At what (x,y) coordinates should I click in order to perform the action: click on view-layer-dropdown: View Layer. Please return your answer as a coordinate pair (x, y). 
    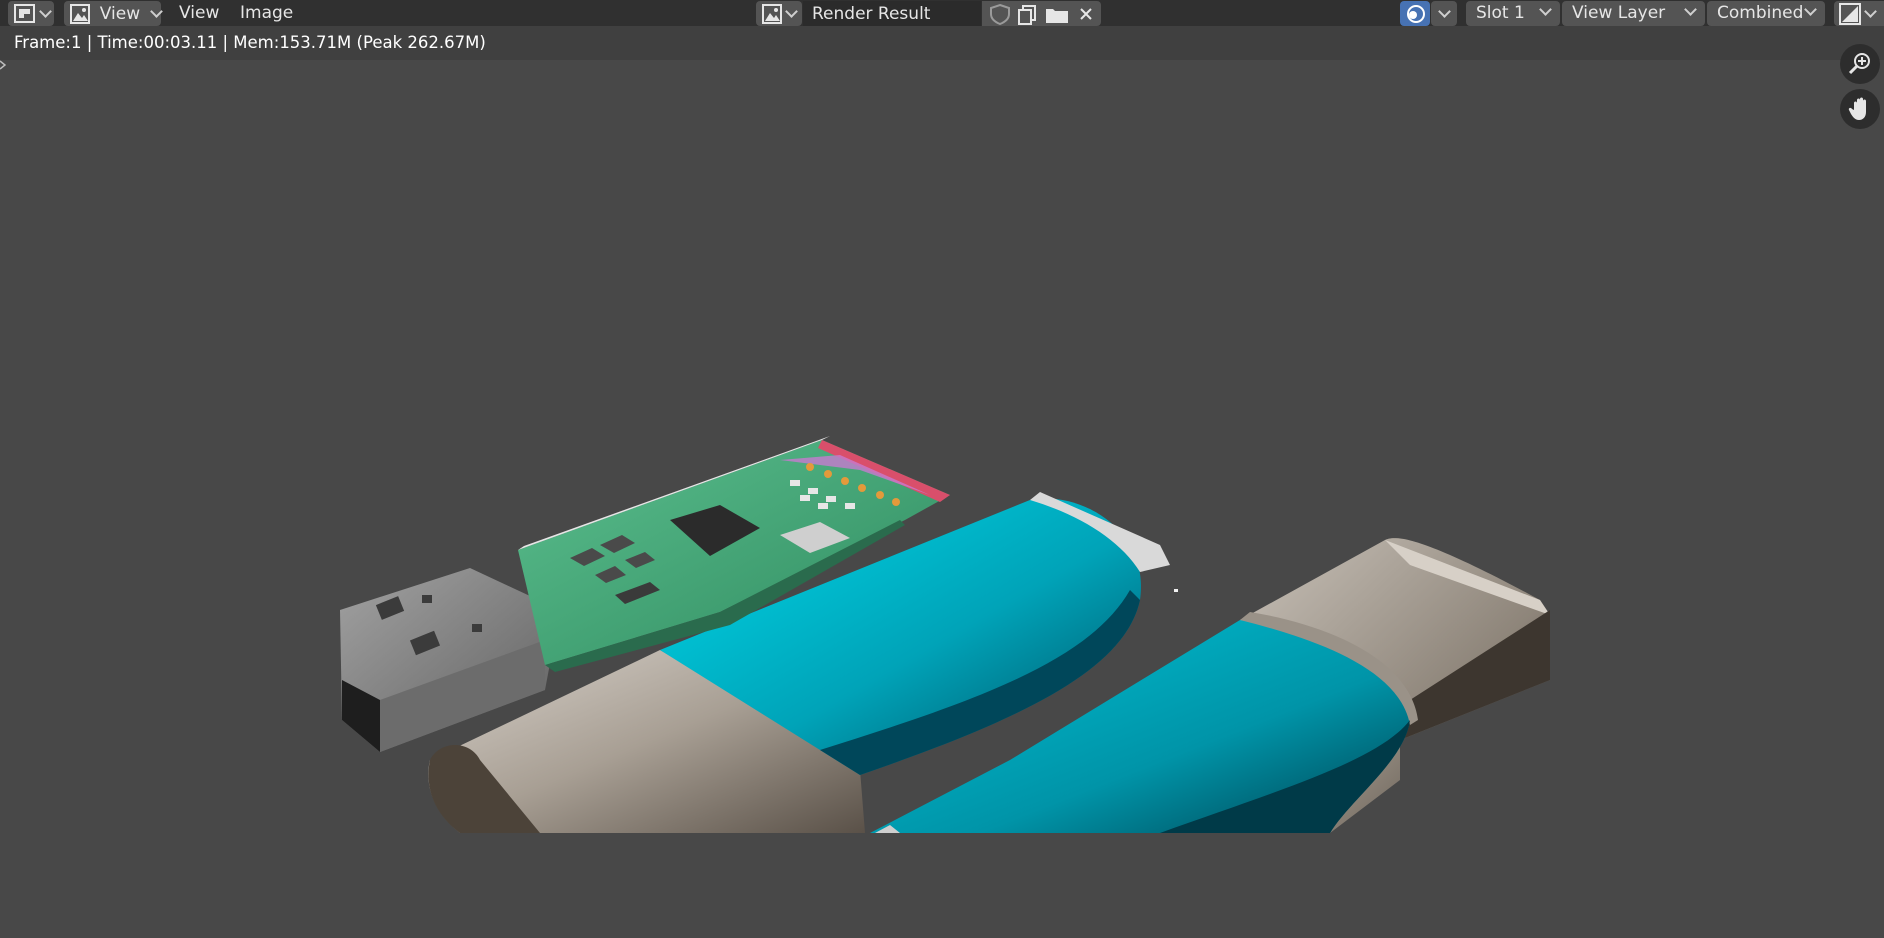
    Looking at the image, I should click on (1633, 13).